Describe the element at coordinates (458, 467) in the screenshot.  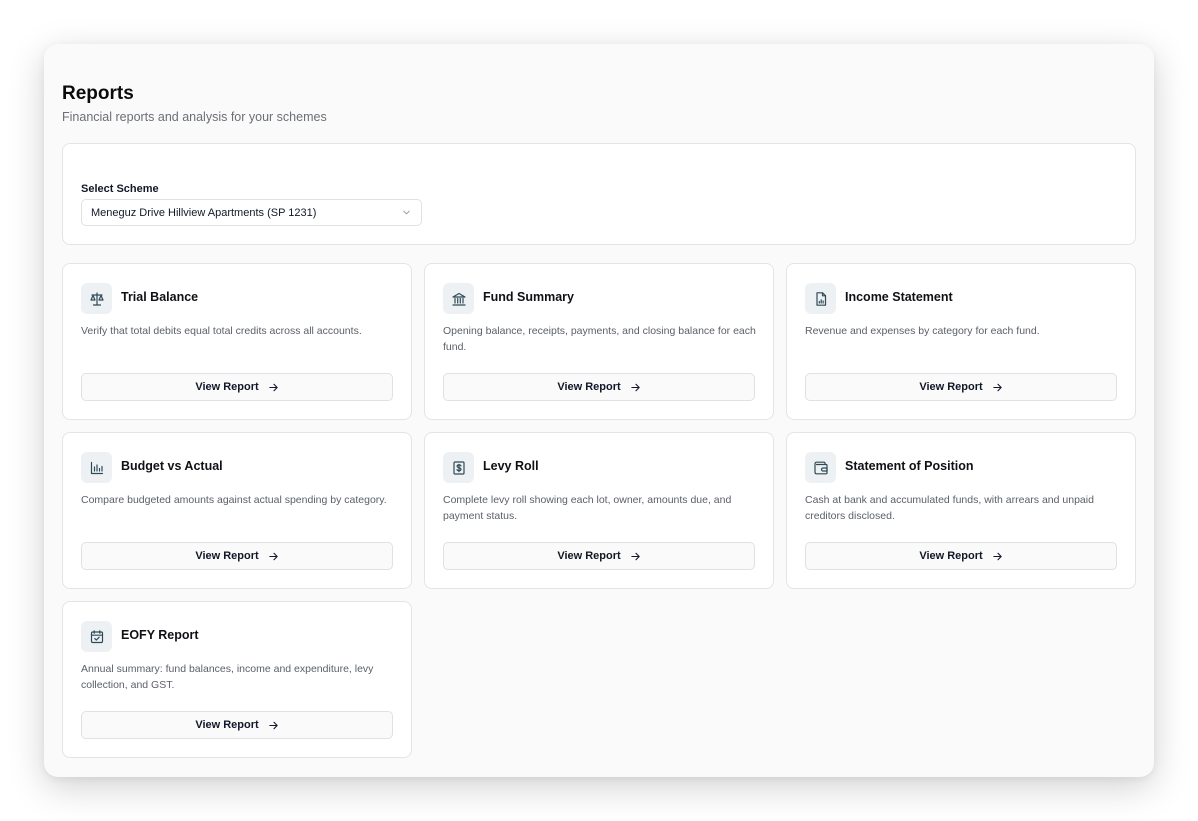
I see `dollar-receipt-icon` at that location.